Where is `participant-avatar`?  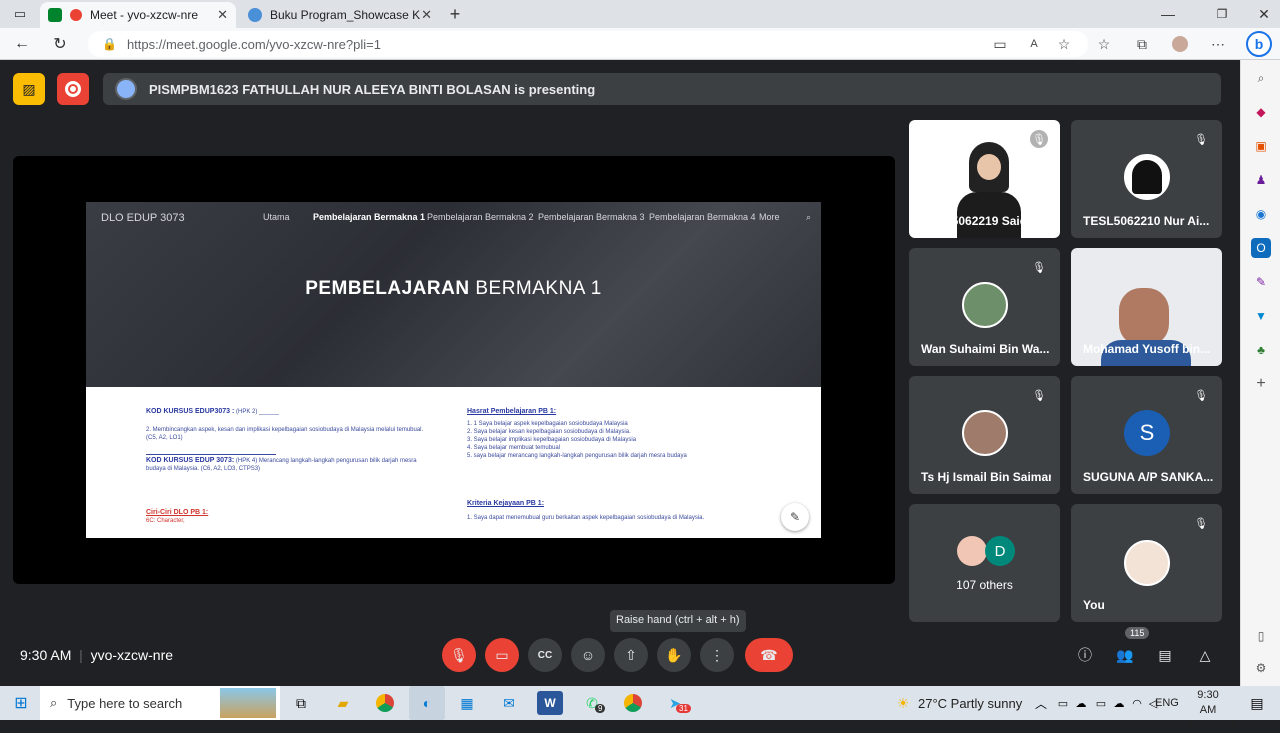 participant-avatar is located at coordinates (985, 305).